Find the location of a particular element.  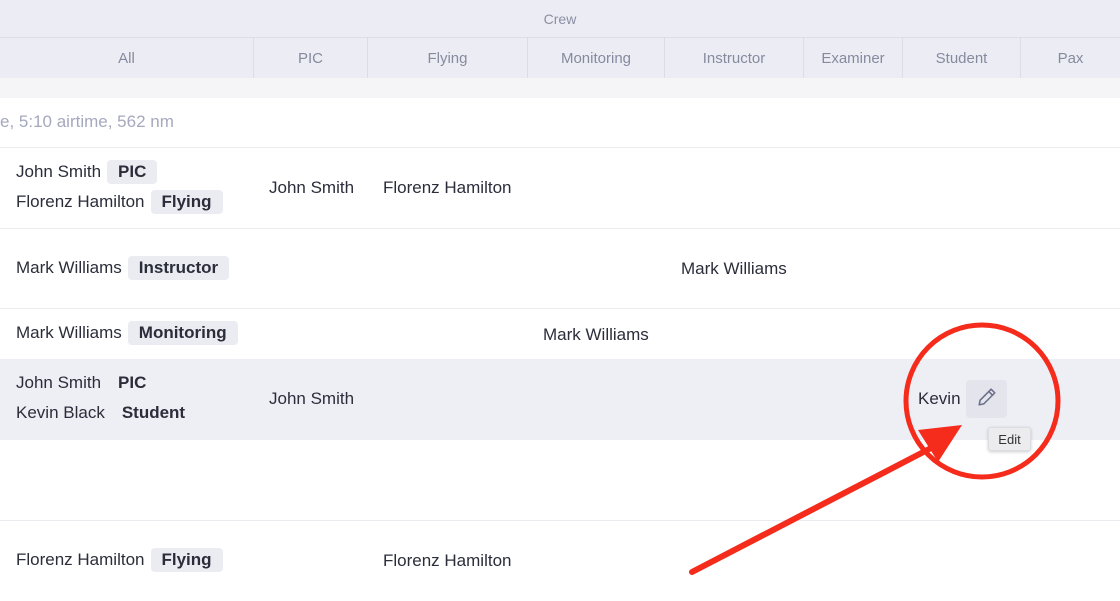

table-row: Mark Williams Instructor Mark Williams is located at coordinates (560, 268).